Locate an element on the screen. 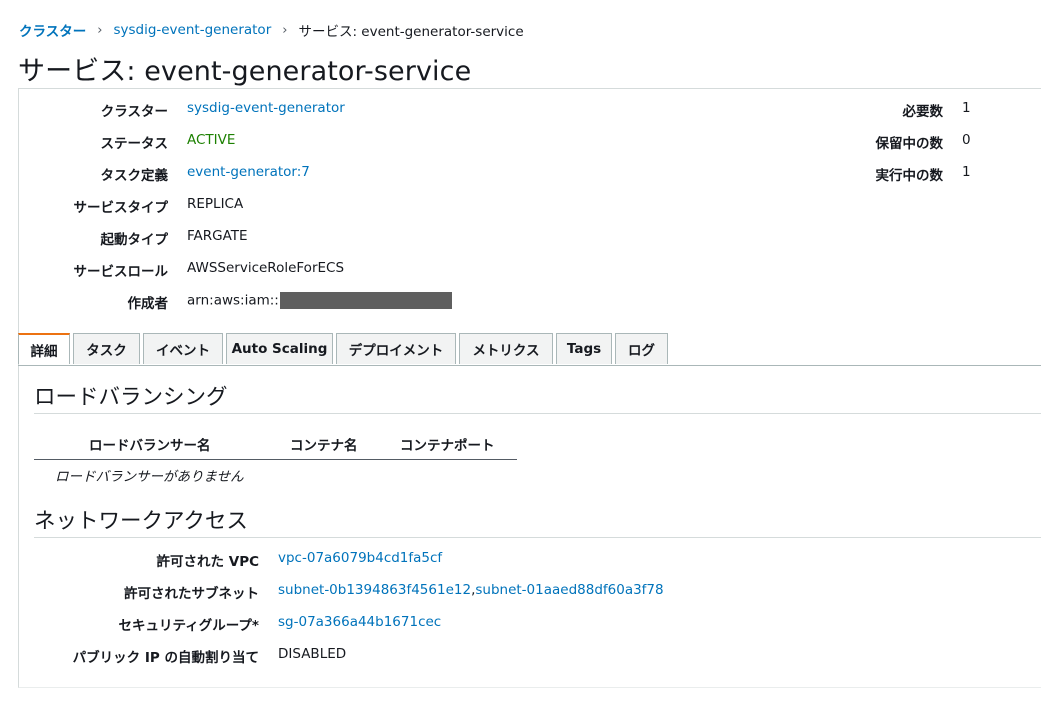 This screenshot has height=727, width=1041. creator-label: 作成者 is located at coordinates (148, 304).